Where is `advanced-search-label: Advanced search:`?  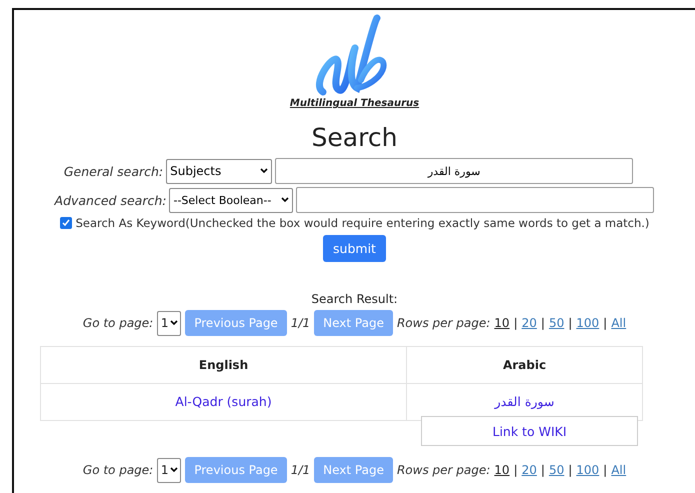 advanced-search-label: Advanced search: is located at coordinates (110, 200).